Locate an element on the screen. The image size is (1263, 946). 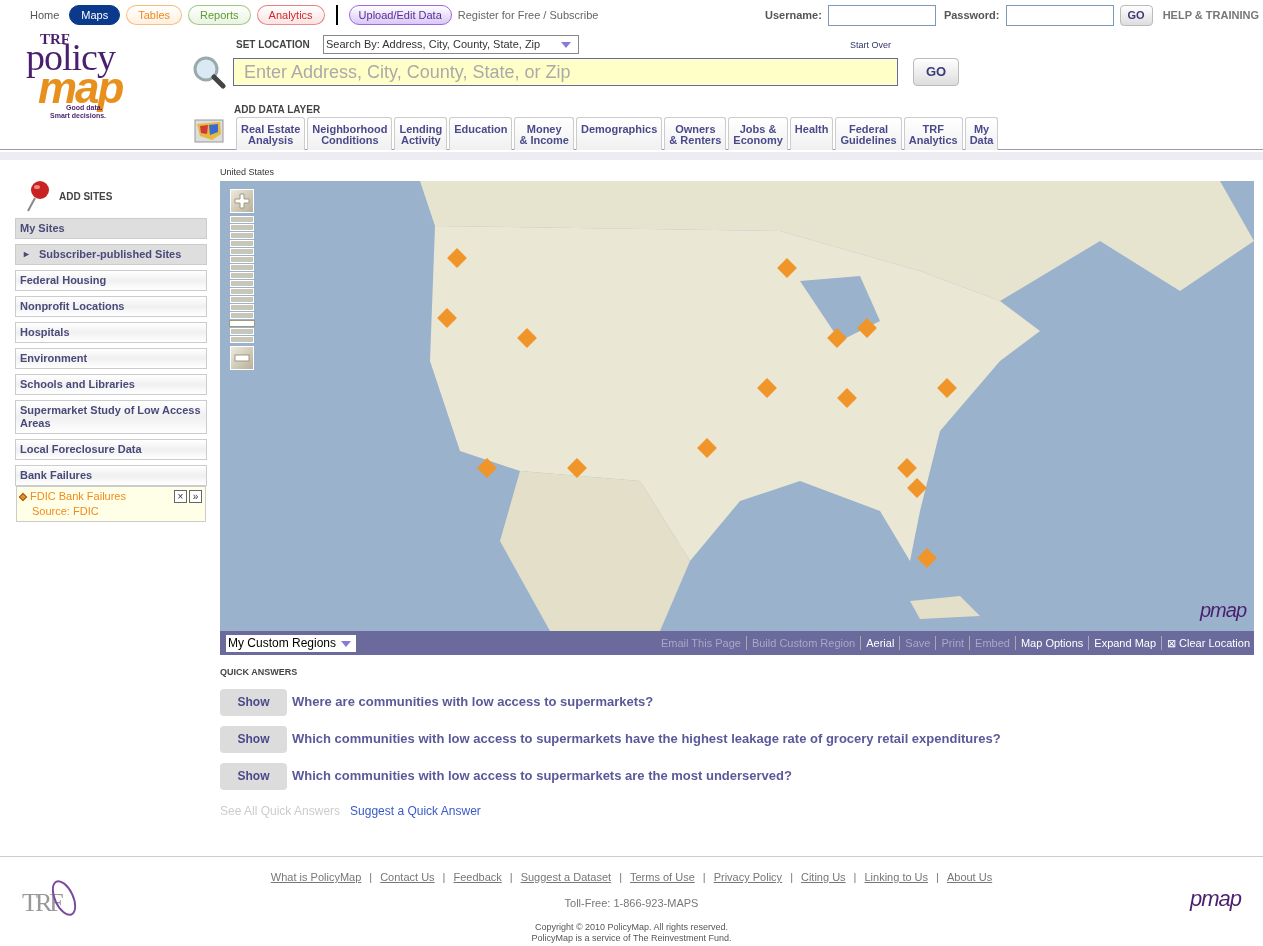
phone-number: Toll-Free: 1-866-923-MAPS is located at coordinates (631, 903).